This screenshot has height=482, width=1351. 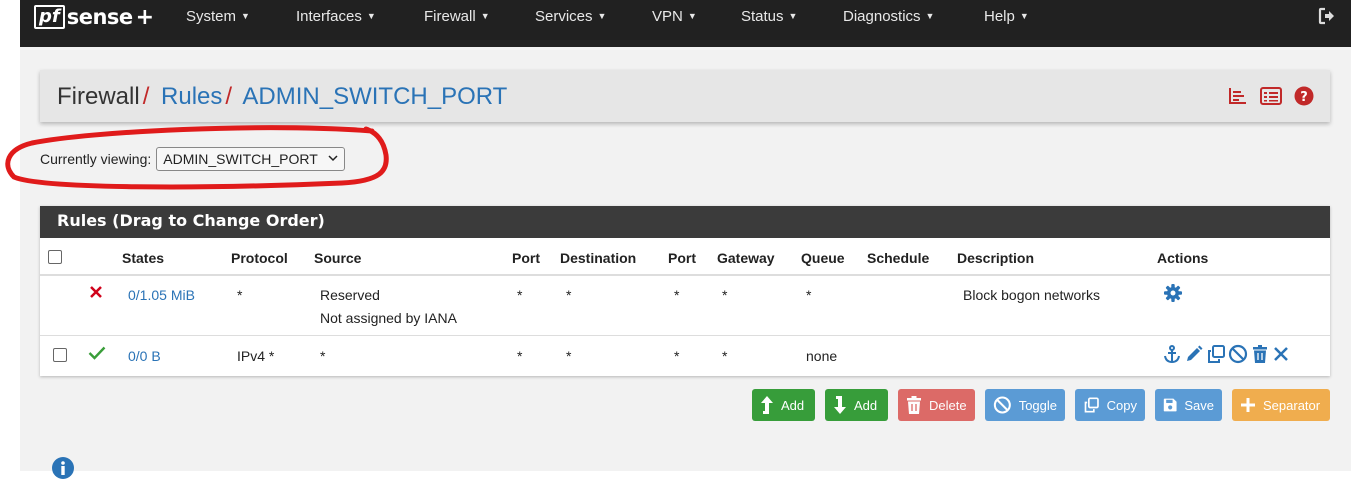 I want to click on edit-icon, so click(x=1194, y=355).